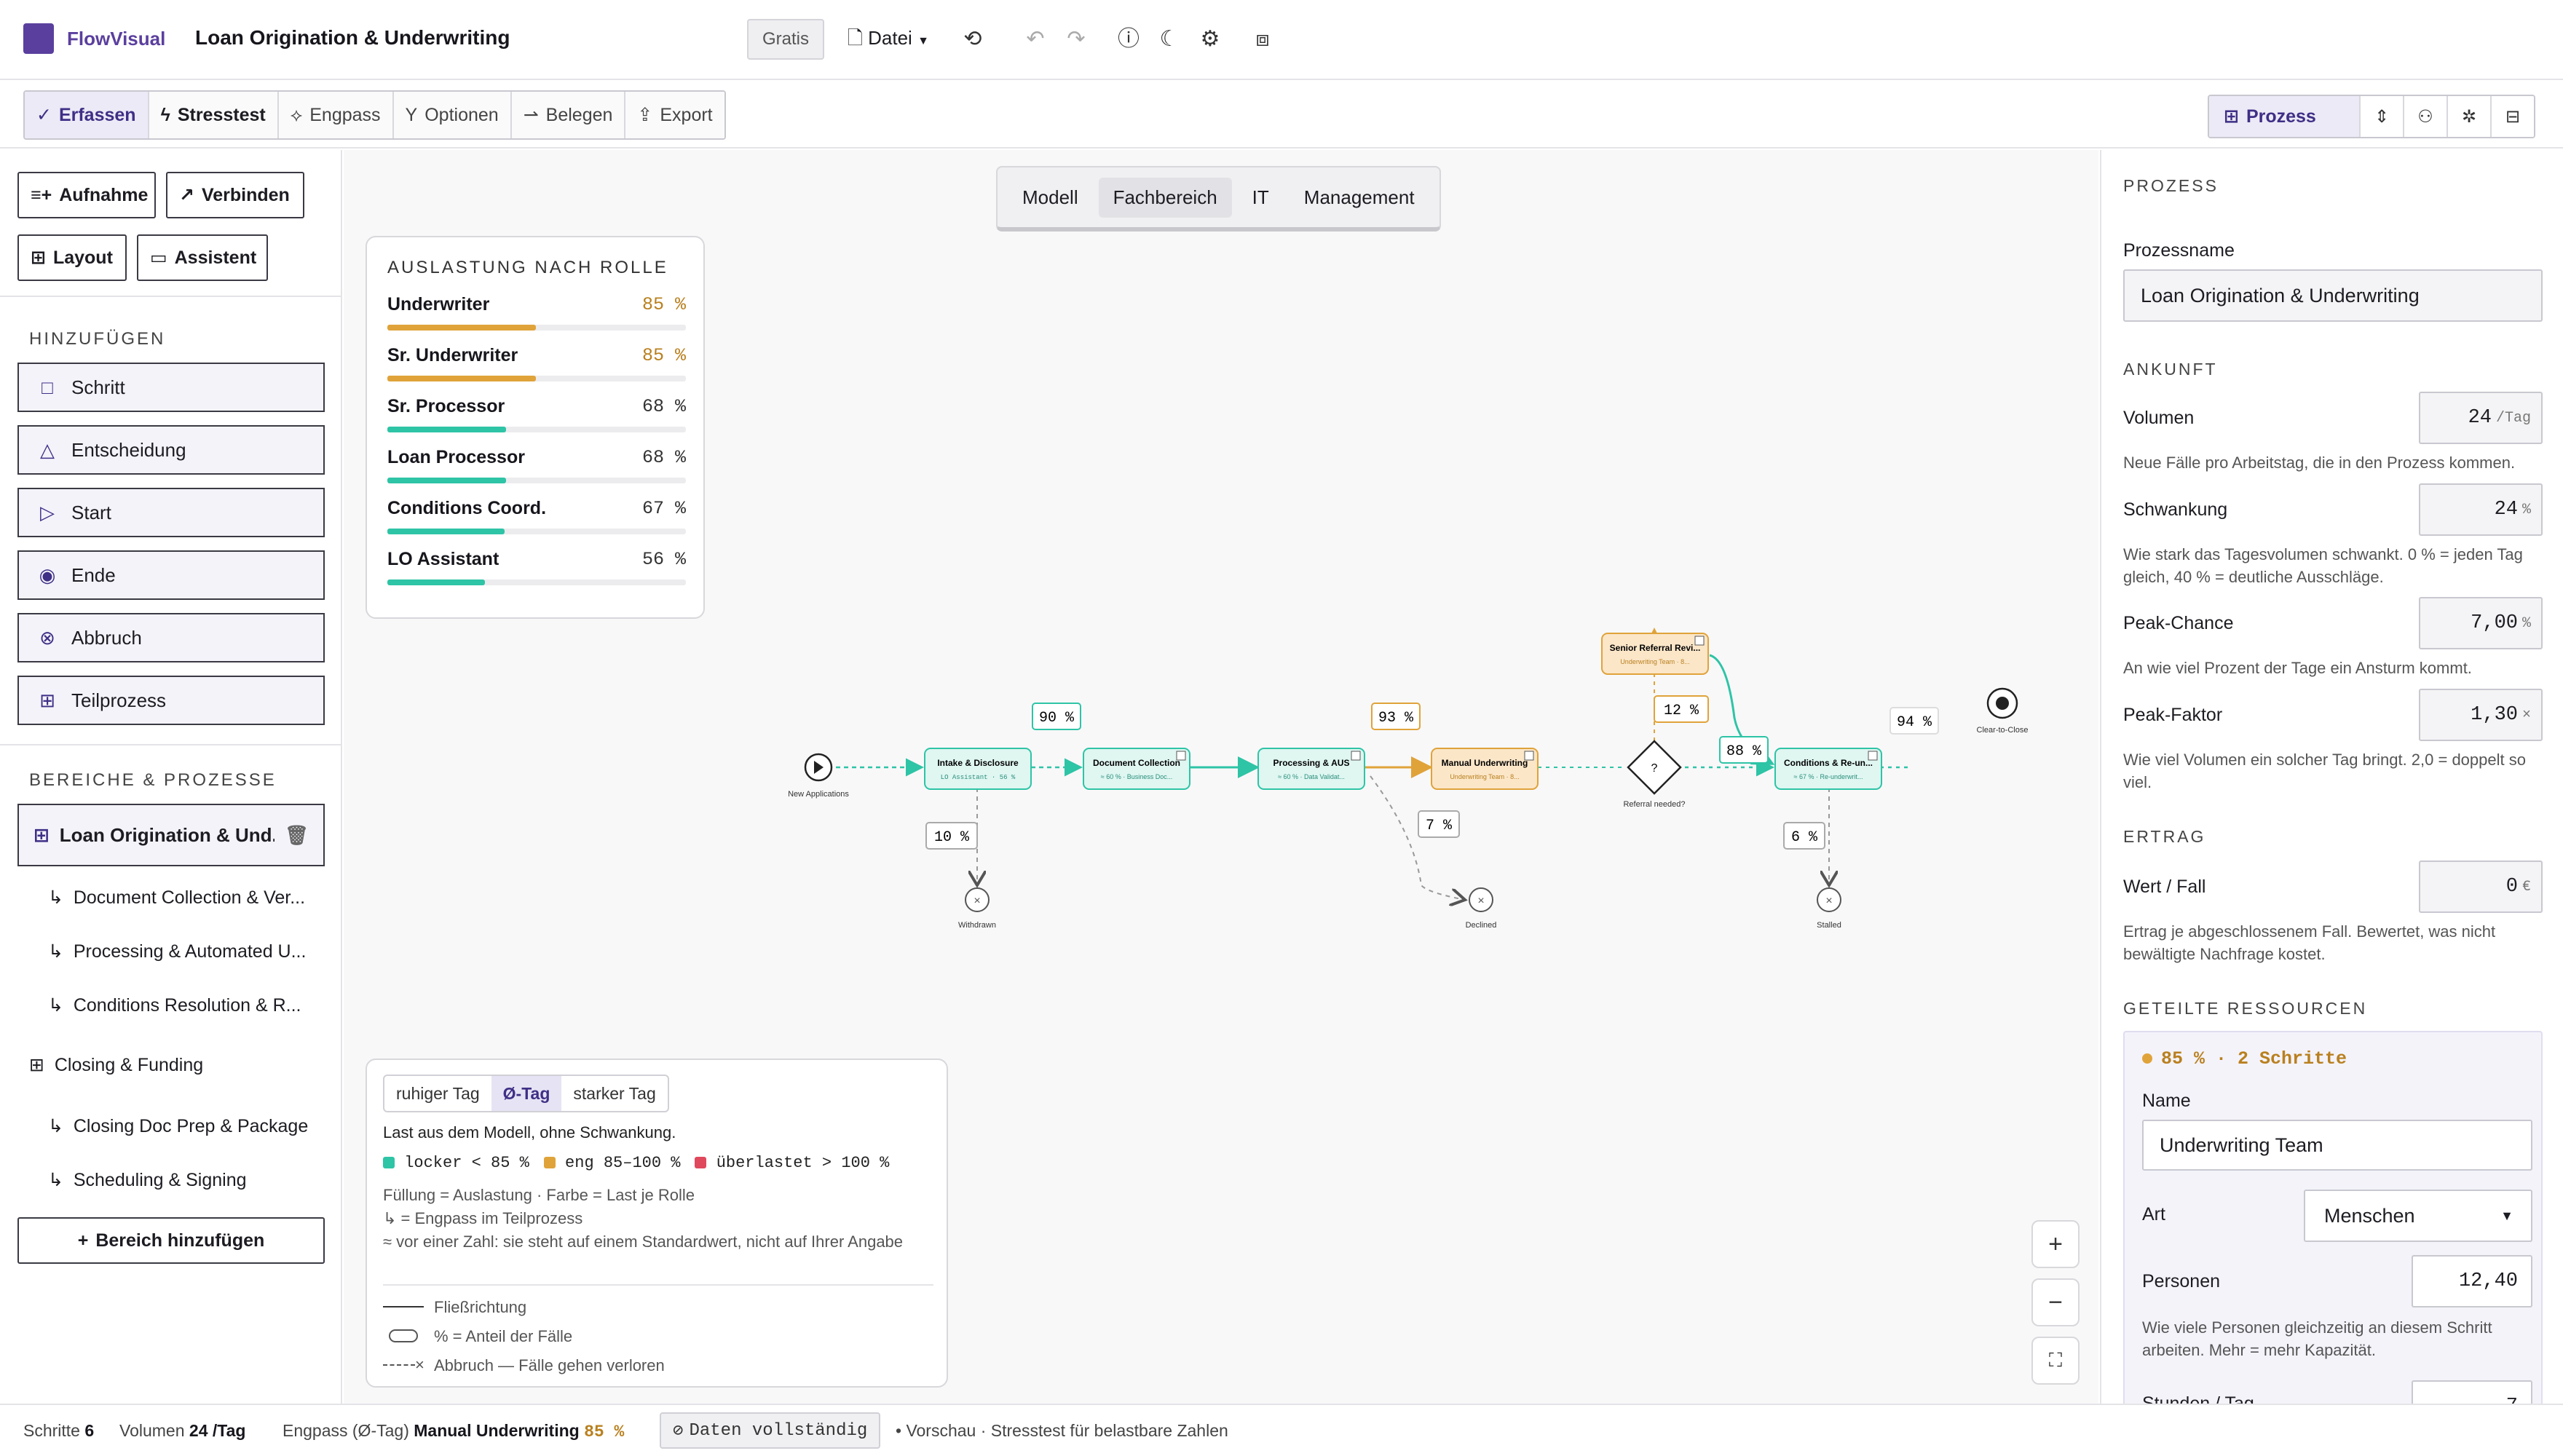  I want to click on end-node: Clear-to-Close, so click(2003, 711).